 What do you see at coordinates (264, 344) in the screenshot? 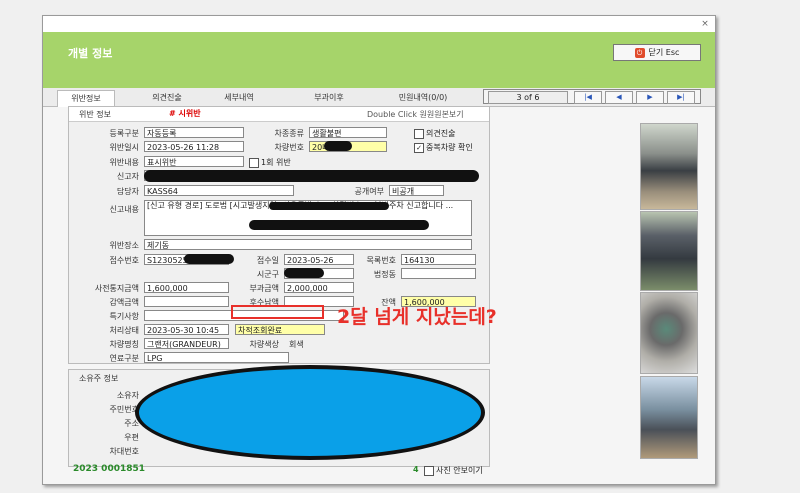
I see `color-label: 차량색상` at bounding box center [264, 344].